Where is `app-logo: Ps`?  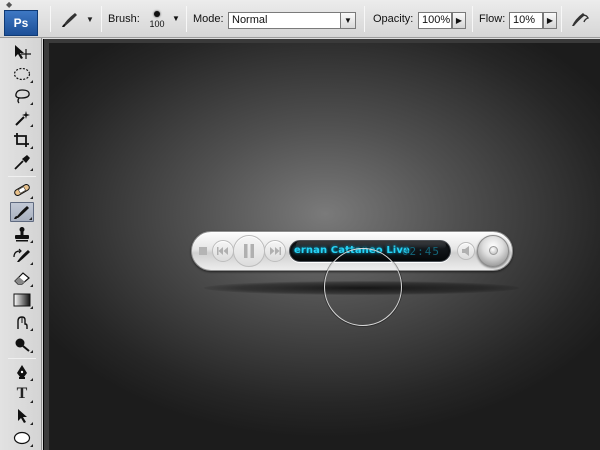 app-logo: Ps is located at coordinates (21, 23).